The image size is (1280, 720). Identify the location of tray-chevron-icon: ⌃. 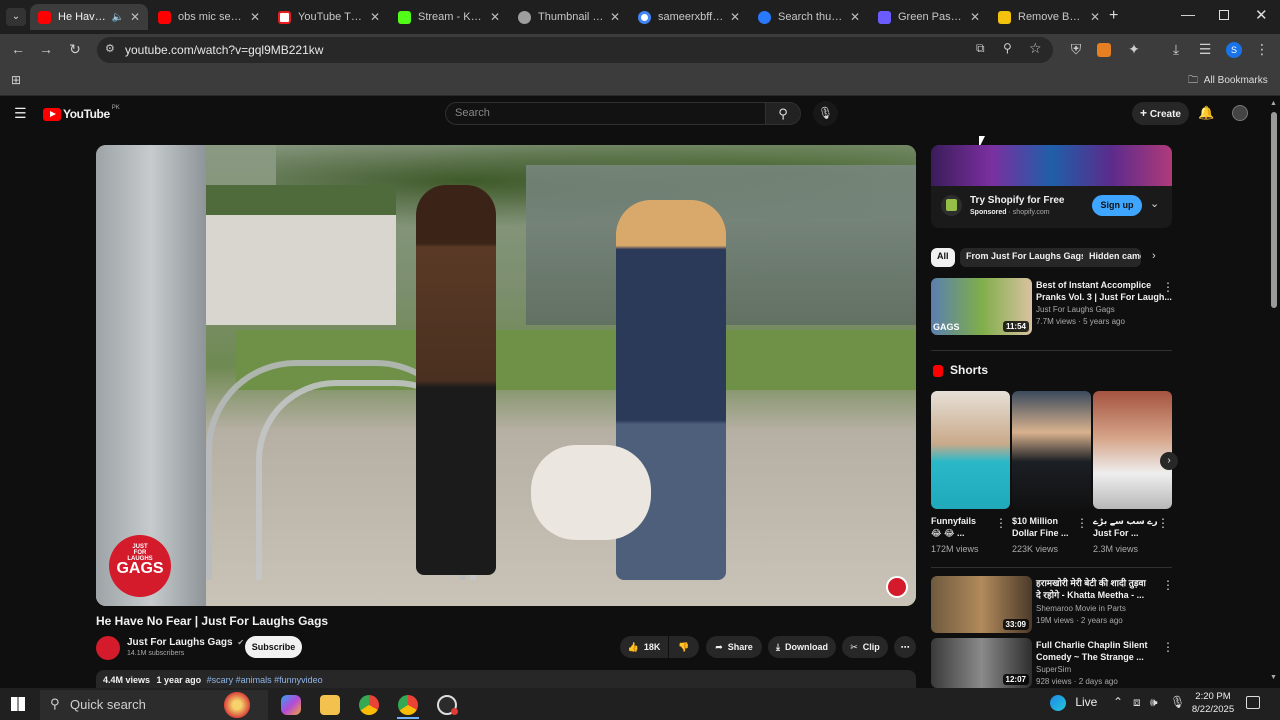
(1118, 702).